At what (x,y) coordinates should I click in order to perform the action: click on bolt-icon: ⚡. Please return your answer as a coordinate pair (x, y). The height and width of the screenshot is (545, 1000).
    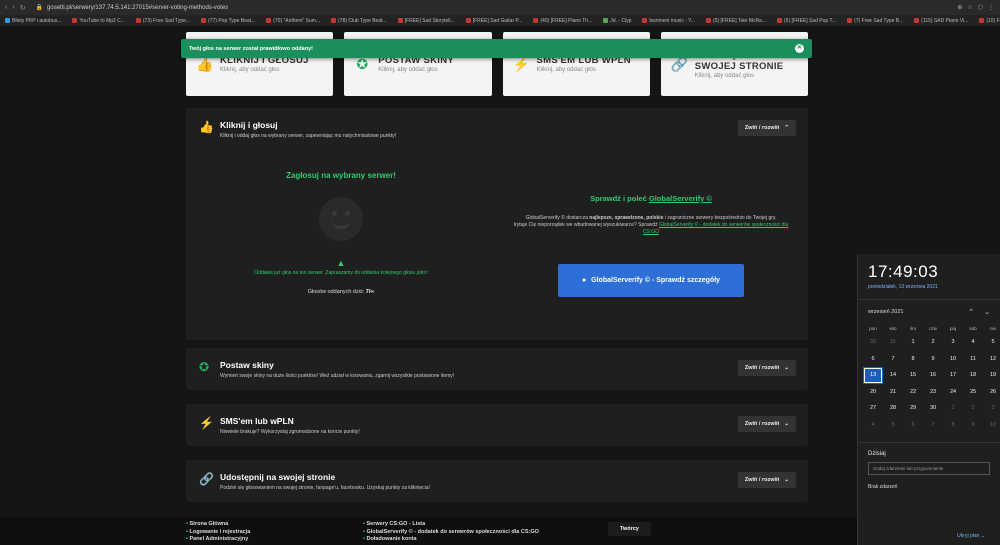
    Looking at the image, I should click on (206, 423).